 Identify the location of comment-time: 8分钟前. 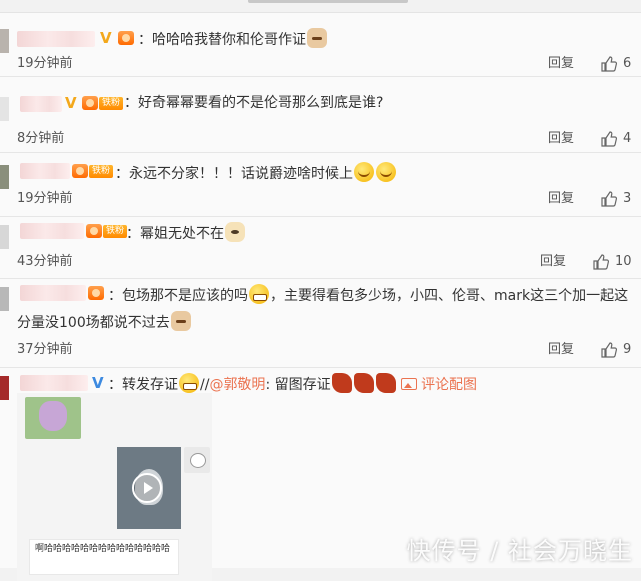
(41, 138).